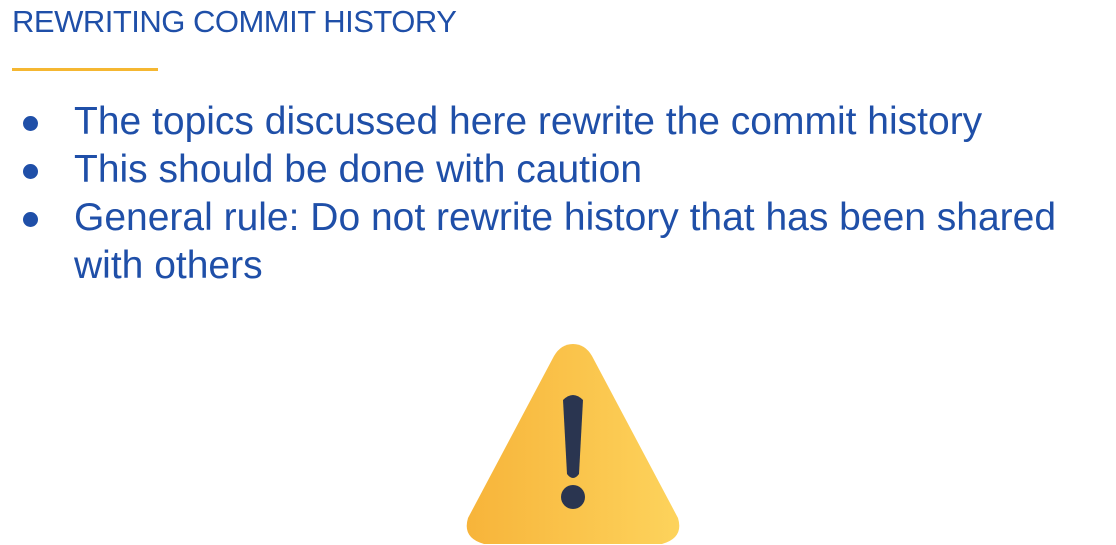 Image resolution: width=1116 pixels, height=545 pixels. I want to click on slide-title: REWRITING COMMIT HISTORY, so click(234, 21).